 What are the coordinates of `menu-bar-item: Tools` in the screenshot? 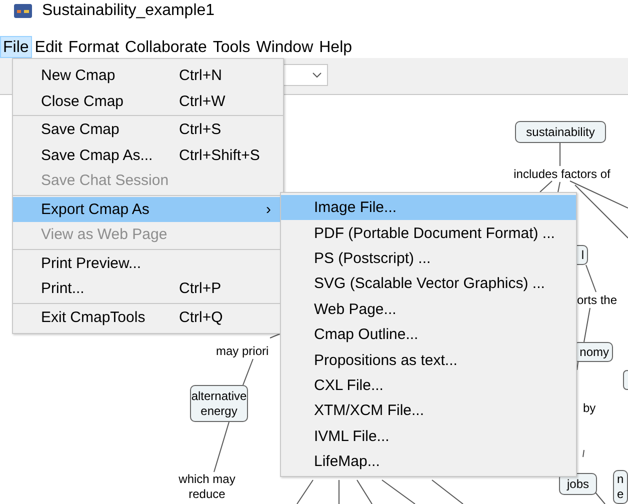 It's located at (232, 47).